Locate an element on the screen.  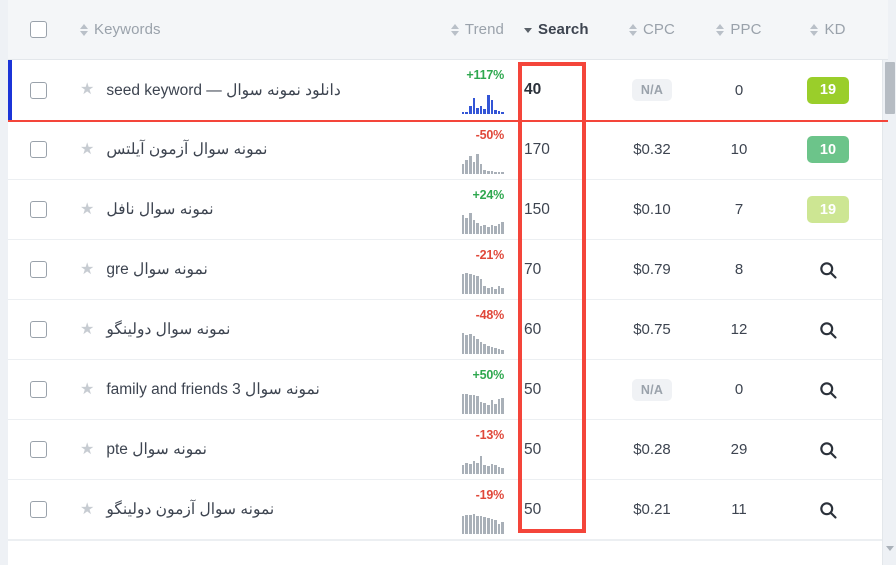
kd-cell: 10 is located at coordinates (828, 149).